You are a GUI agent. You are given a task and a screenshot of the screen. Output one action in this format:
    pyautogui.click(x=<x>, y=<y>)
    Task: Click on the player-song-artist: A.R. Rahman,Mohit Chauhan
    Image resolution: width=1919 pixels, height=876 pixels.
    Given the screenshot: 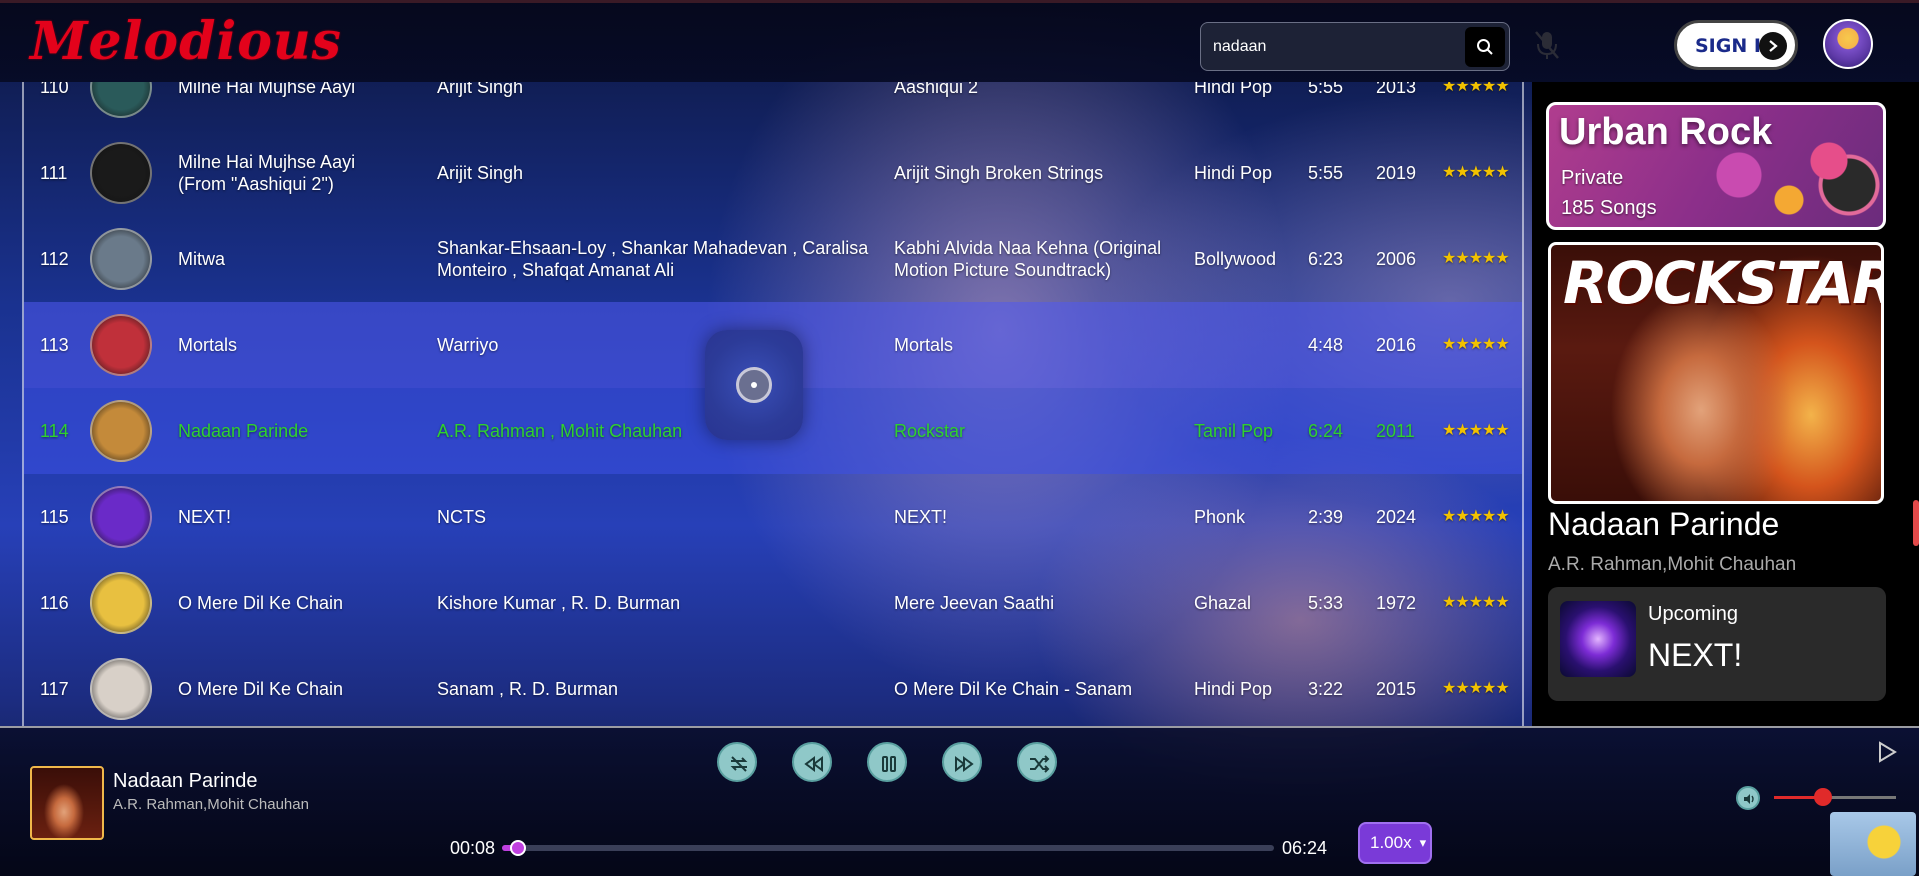 What is the action you would take?
    pyautogui.click(x=211, y=804)
    